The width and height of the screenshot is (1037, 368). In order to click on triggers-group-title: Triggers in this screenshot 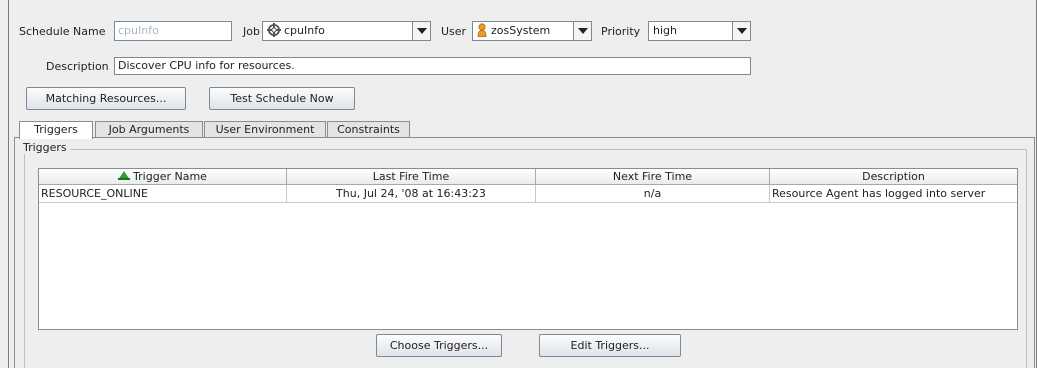, I will do `click(45, 147)`.